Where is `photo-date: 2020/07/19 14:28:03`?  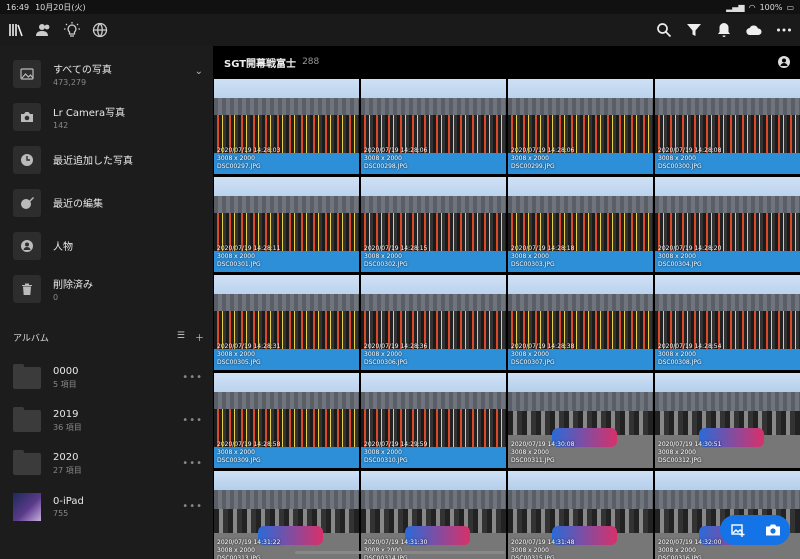 photo-date: 2020/07/19 14:28:03 is located at coordinates (249, 150).